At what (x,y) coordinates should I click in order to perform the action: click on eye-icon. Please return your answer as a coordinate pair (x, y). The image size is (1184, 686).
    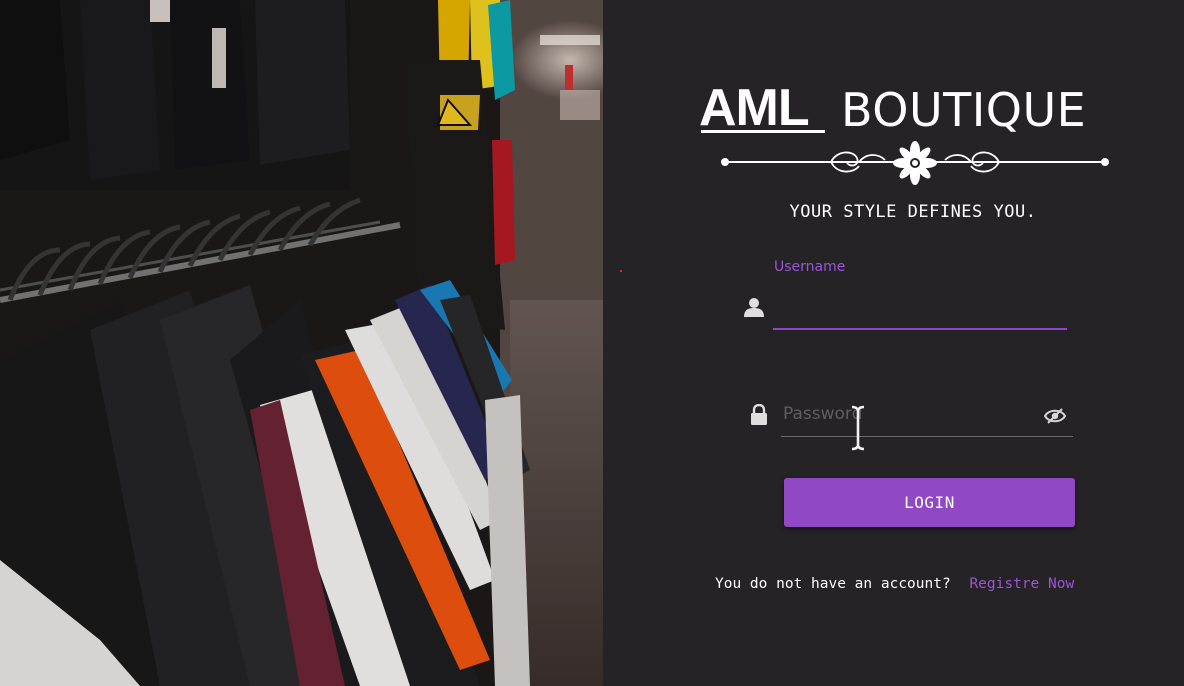
    Looking at the image, I should click on (1055, 416).